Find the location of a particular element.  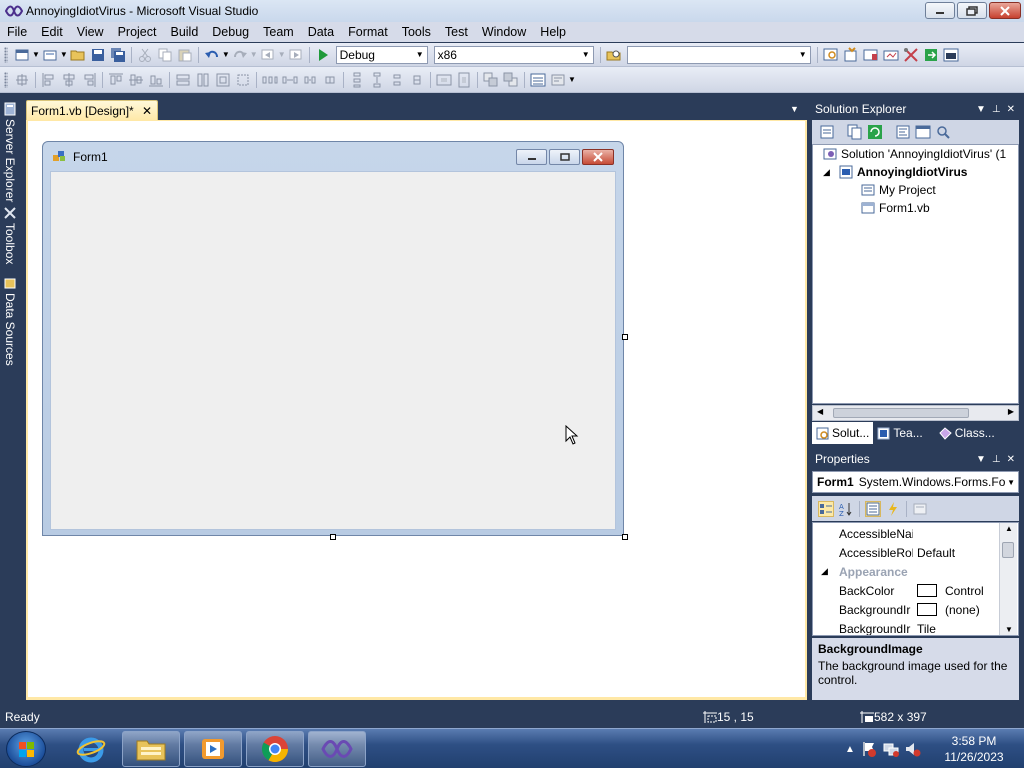

remove-vertical-spacing-button is located at coordinates (417, 80).